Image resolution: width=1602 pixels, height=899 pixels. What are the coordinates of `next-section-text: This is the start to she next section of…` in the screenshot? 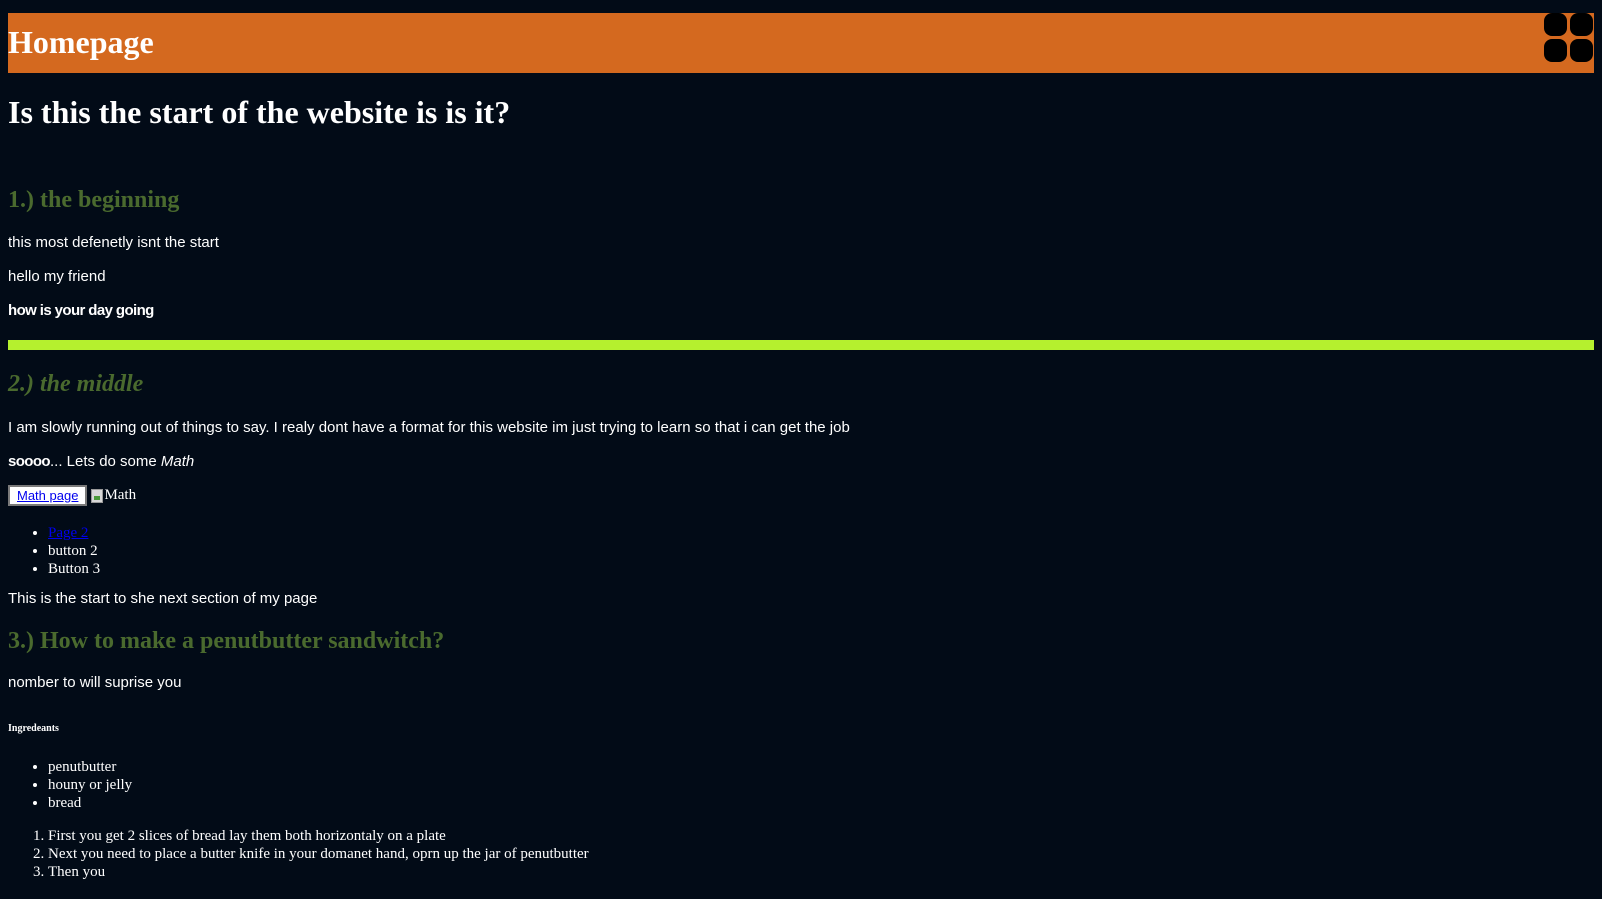 It's located at (163, 598).